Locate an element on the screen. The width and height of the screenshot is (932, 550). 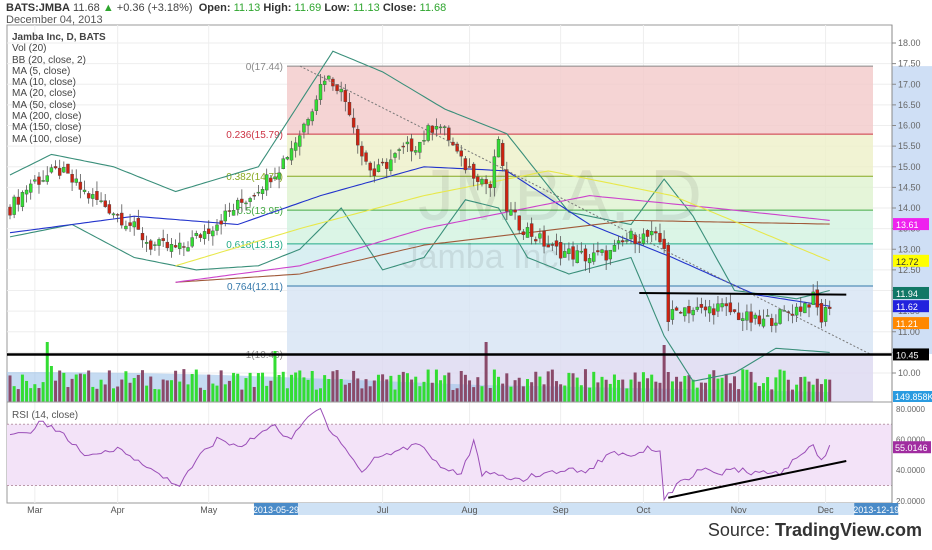
legend-item: MA (50, close) is located at coordinates (59, 105).